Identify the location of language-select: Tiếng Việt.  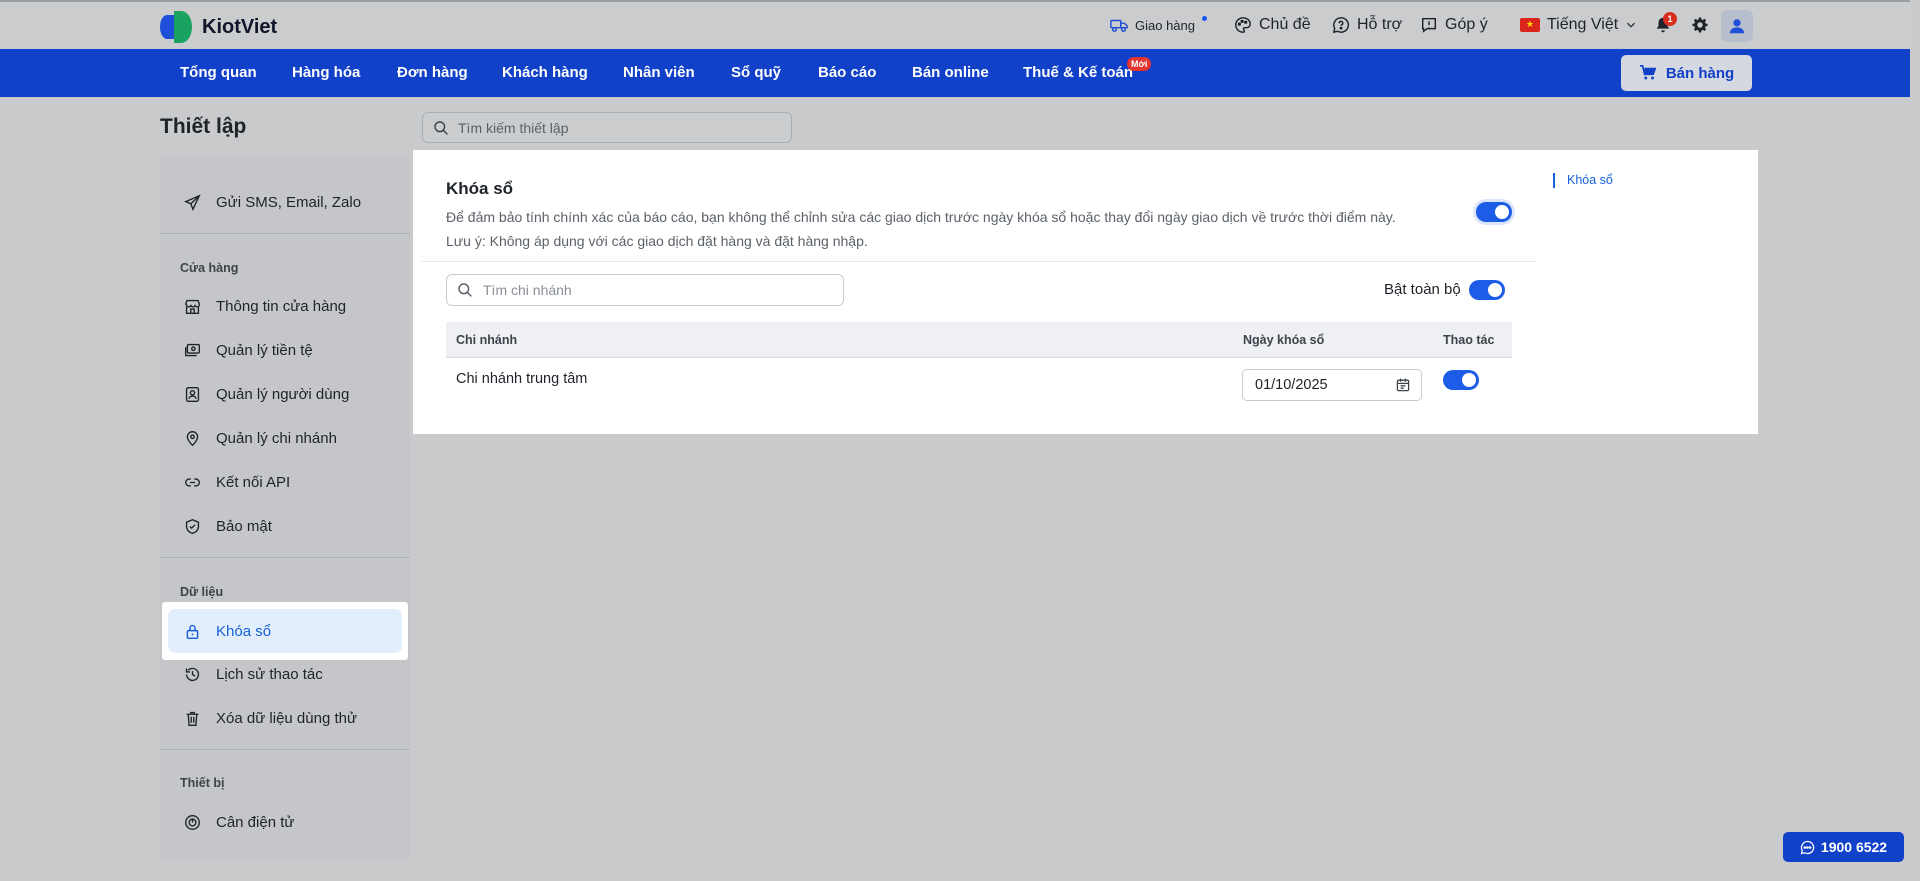
(1578, 25).